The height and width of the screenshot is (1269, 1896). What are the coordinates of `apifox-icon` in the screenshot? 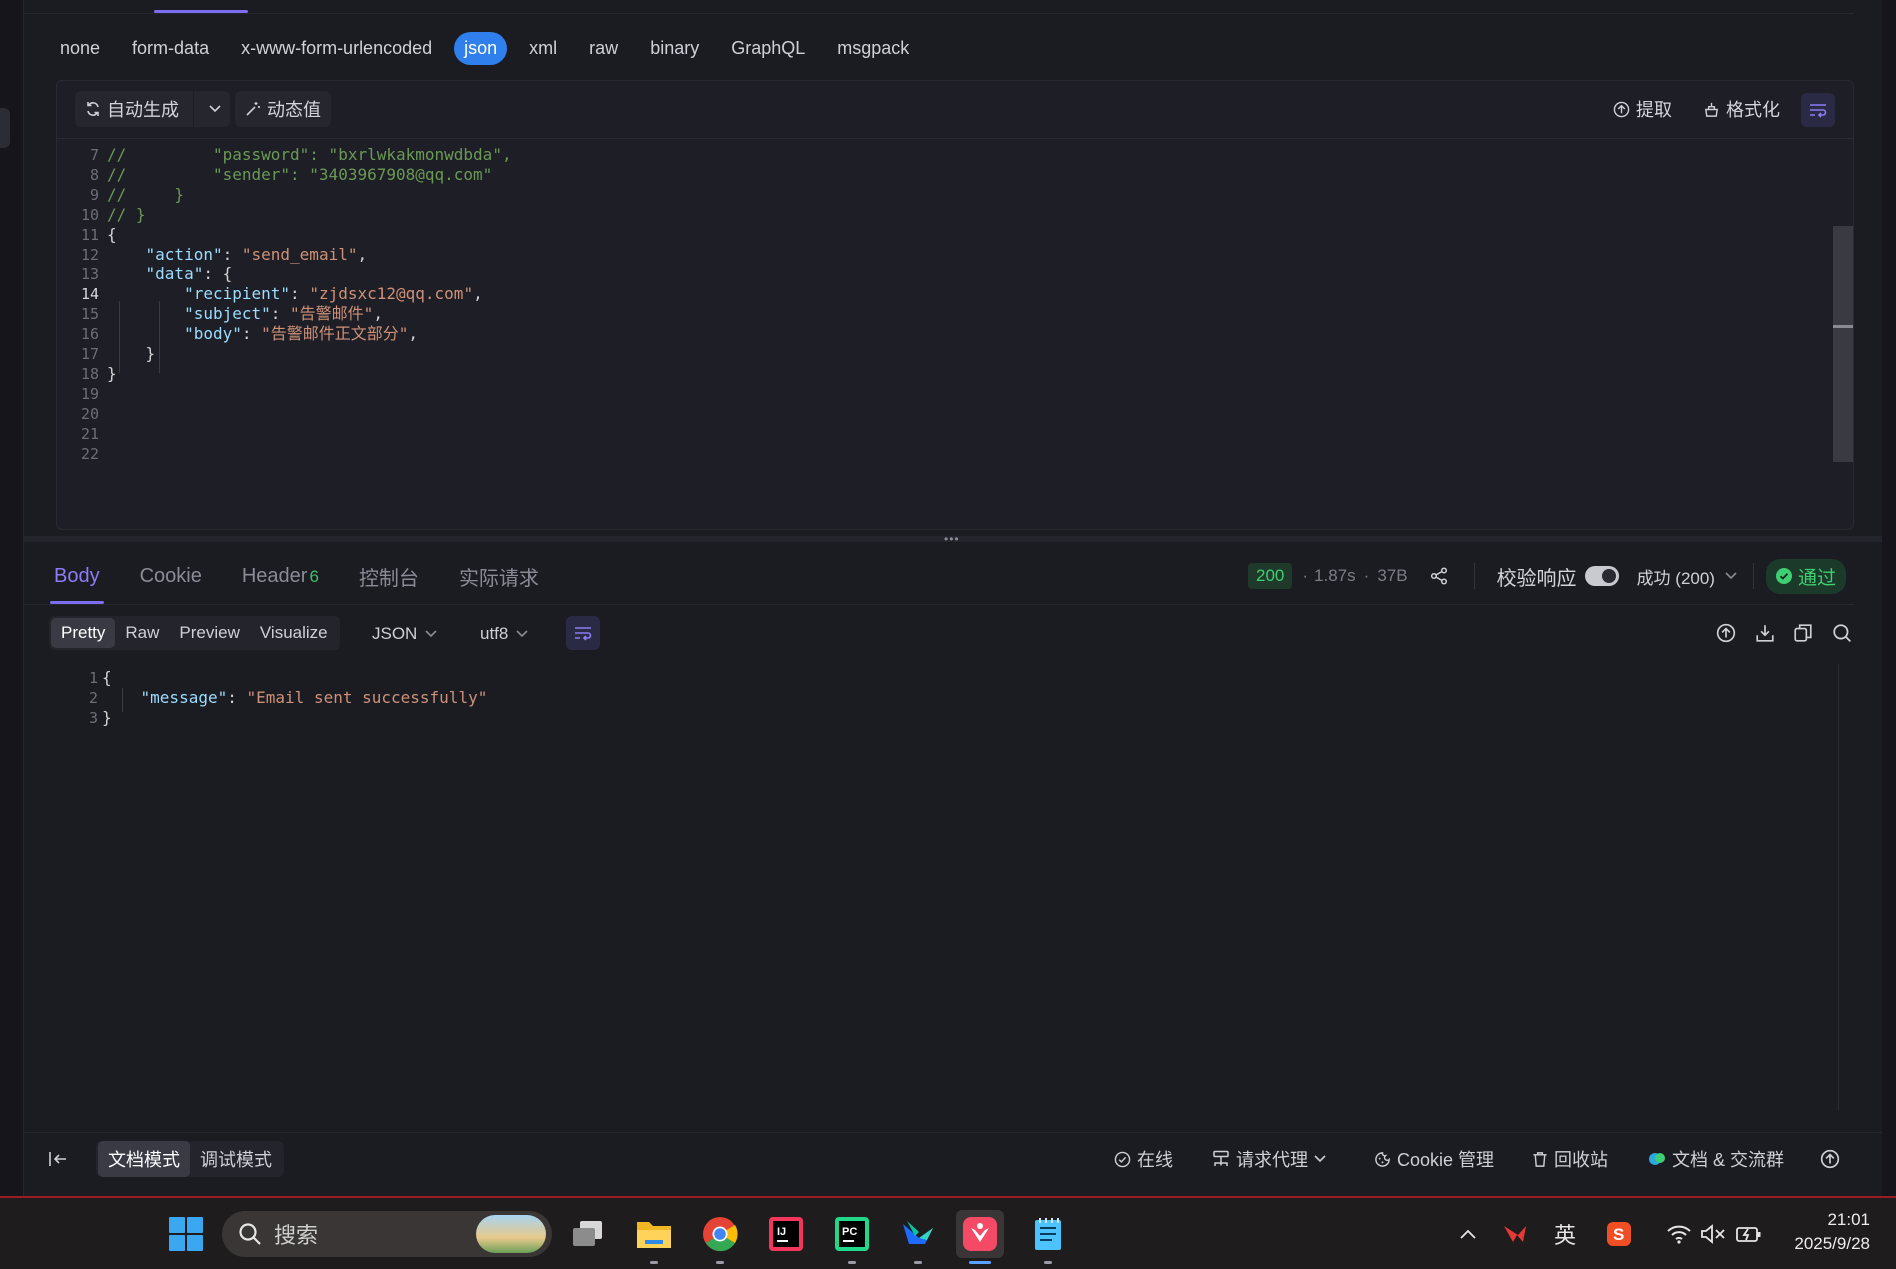 It's located at (980, 1234).